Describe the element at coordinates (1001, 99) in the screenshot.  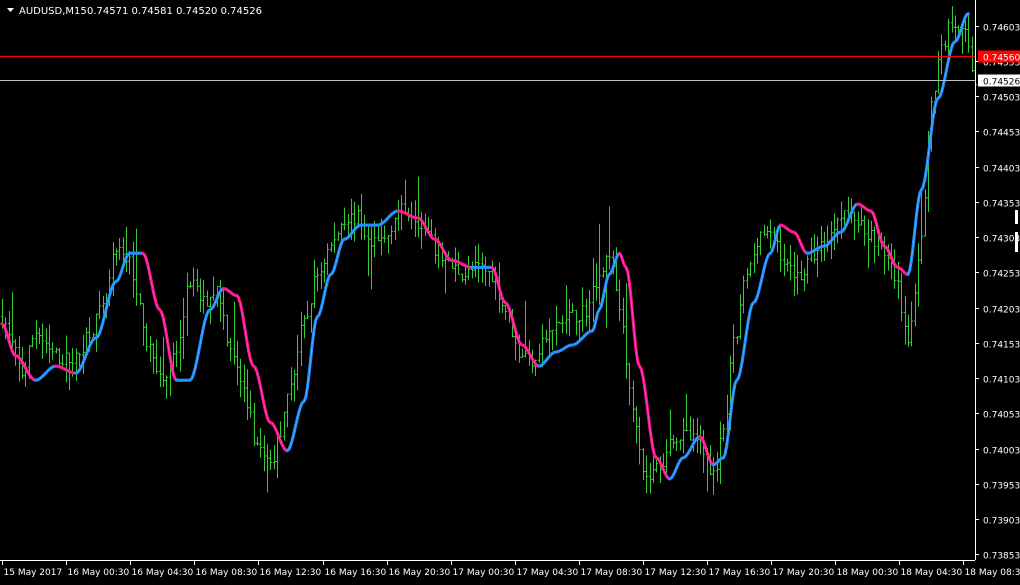
I see `price-tick-label: 0.74503` at that location.